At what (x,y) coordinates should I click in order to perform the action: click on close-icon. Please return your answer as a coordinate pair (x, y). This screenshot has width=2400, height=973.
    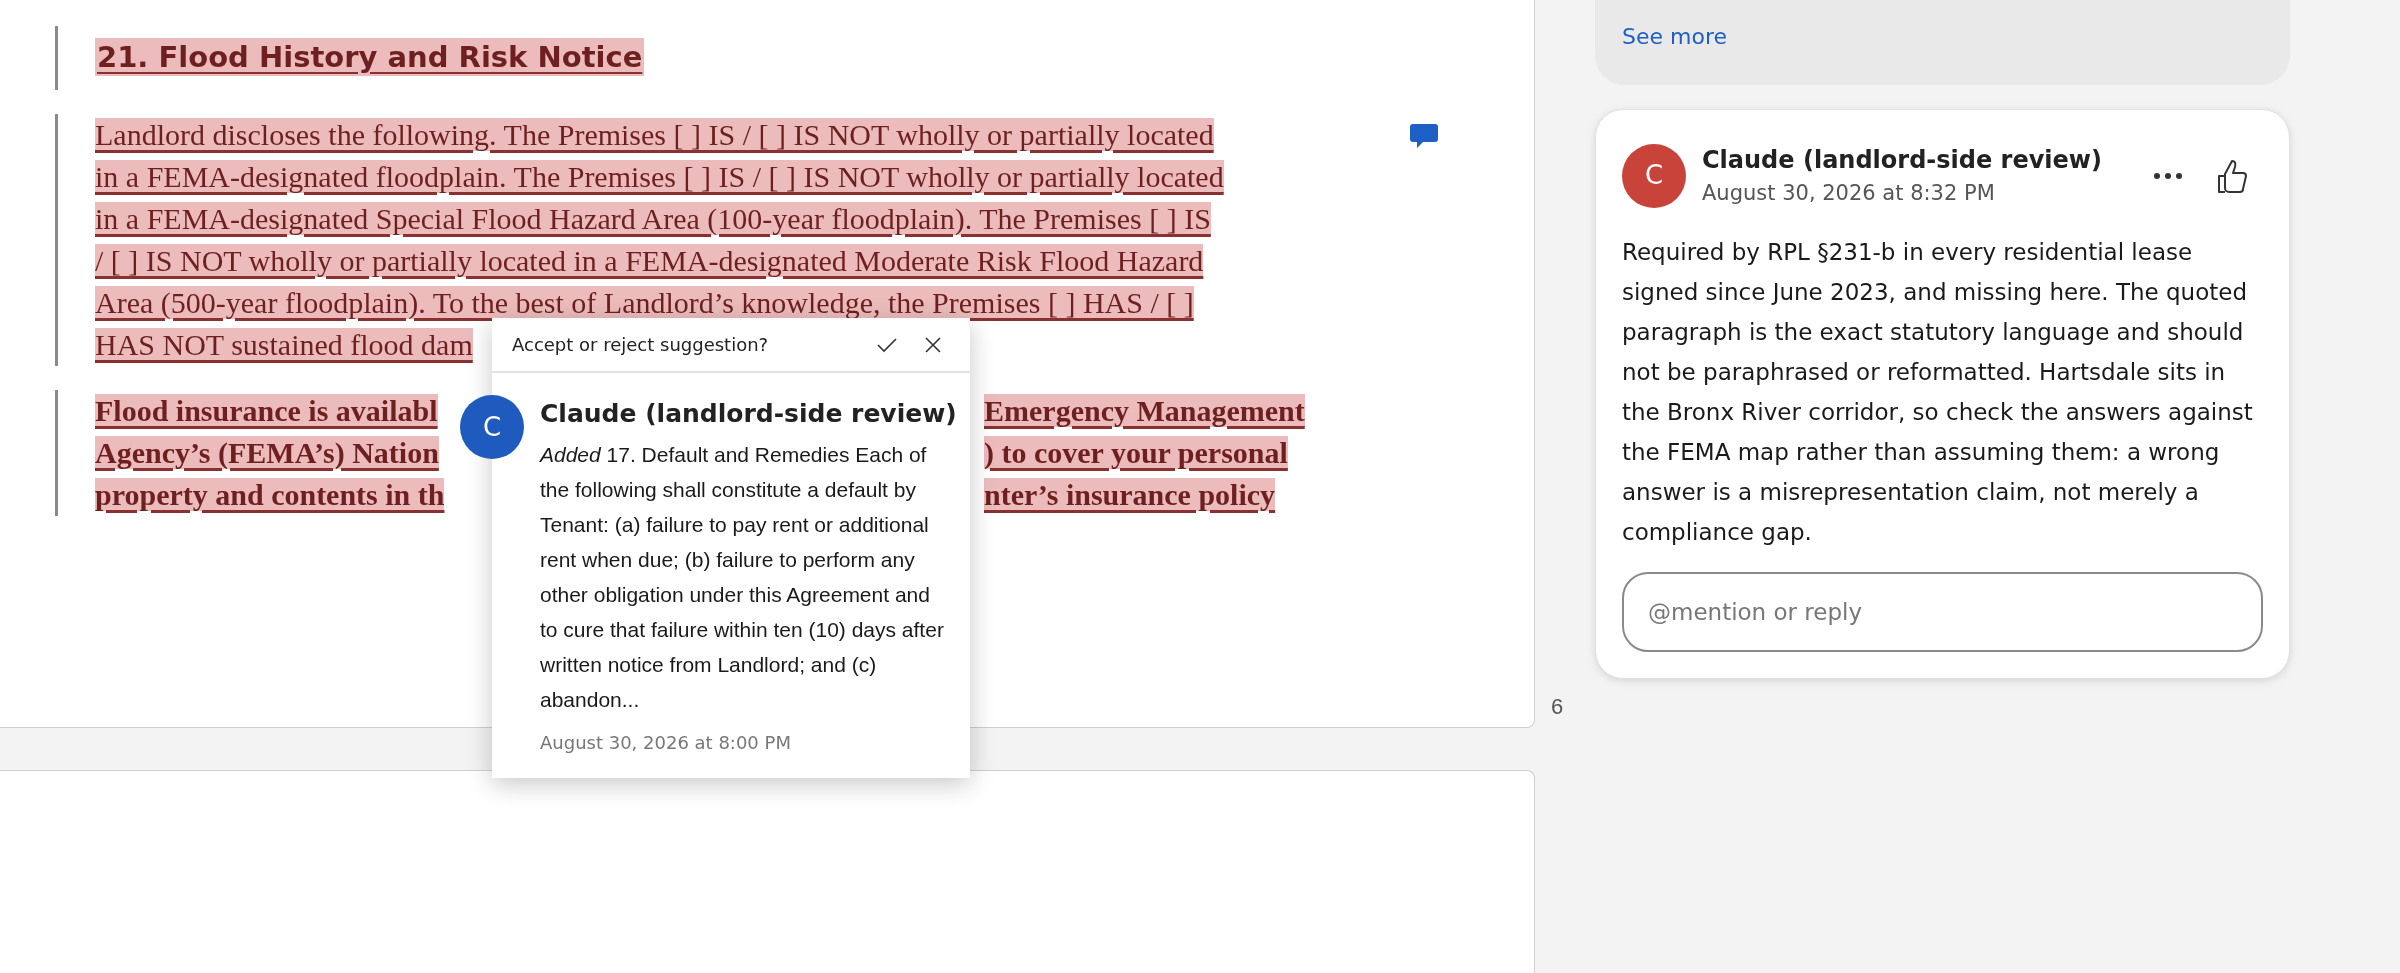
    Looking at the image, I should click on (933, 344).